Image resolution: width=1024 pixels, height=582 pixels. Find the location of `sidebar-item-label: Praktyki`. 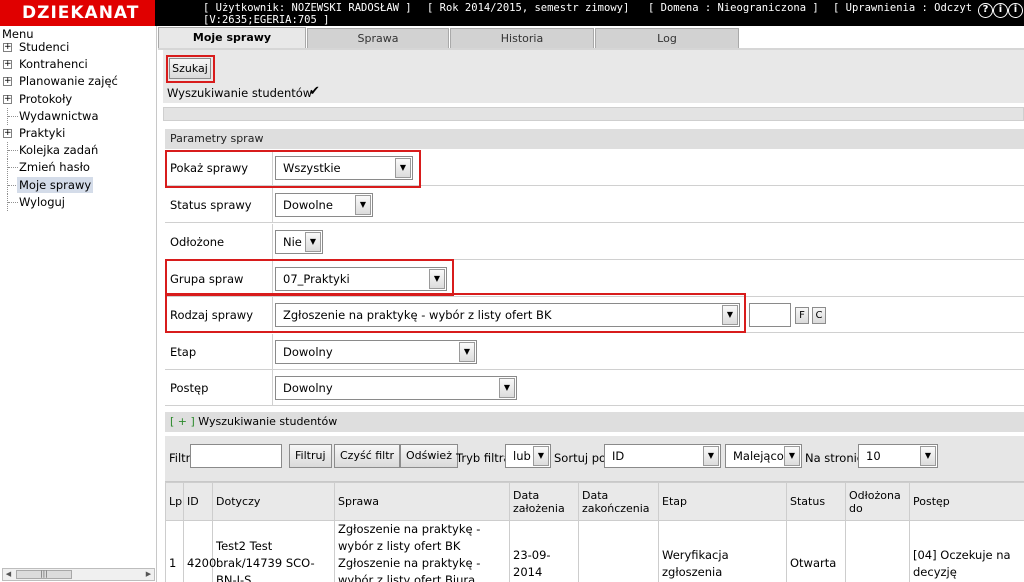

sidebar-item-label: Praktyki is located at coordinates (42, 133).